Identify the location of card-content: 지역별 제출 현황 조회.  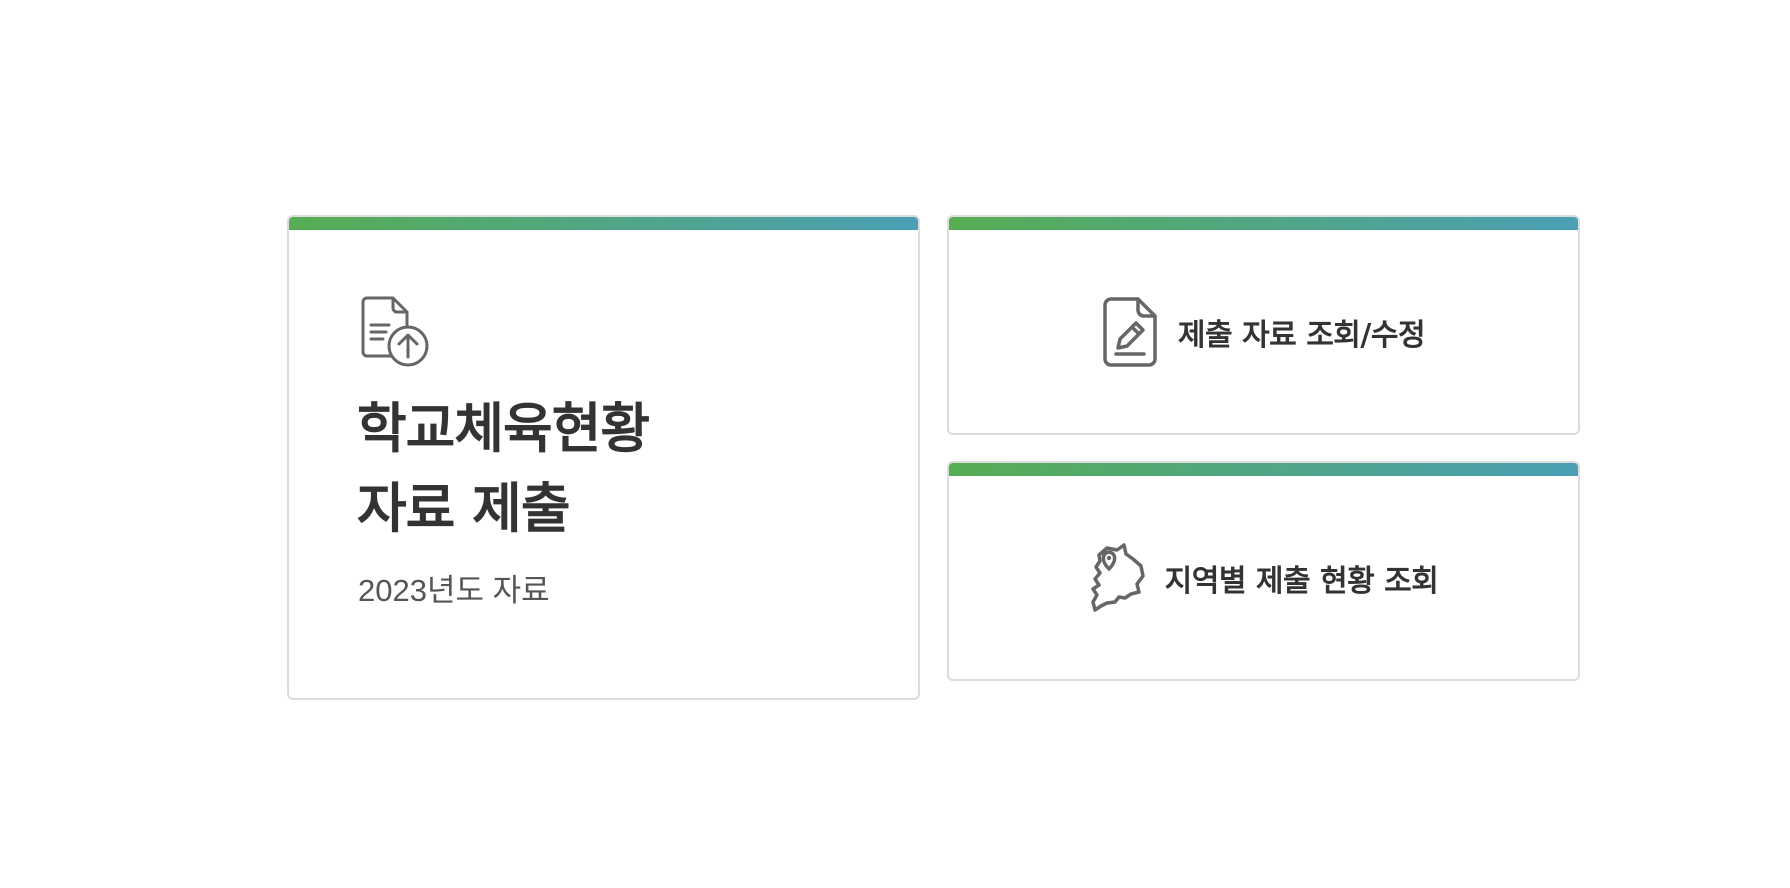
(1263, 577).